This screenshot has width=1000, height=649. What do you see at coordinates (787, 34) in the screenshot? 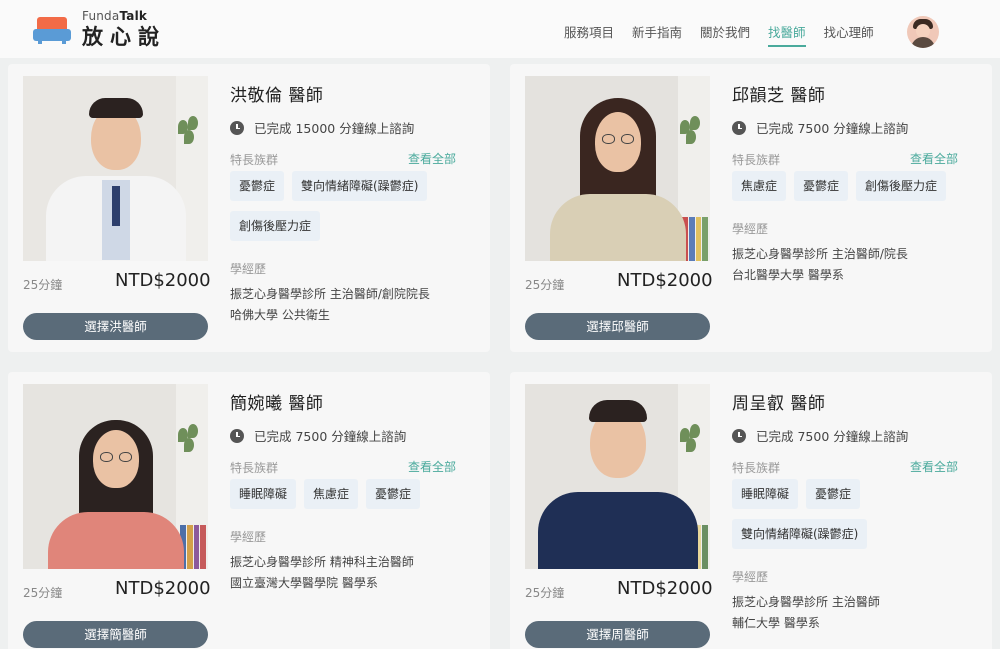
I see `nav-find-doctor: 找醫師` at bounding box center [787, 34].